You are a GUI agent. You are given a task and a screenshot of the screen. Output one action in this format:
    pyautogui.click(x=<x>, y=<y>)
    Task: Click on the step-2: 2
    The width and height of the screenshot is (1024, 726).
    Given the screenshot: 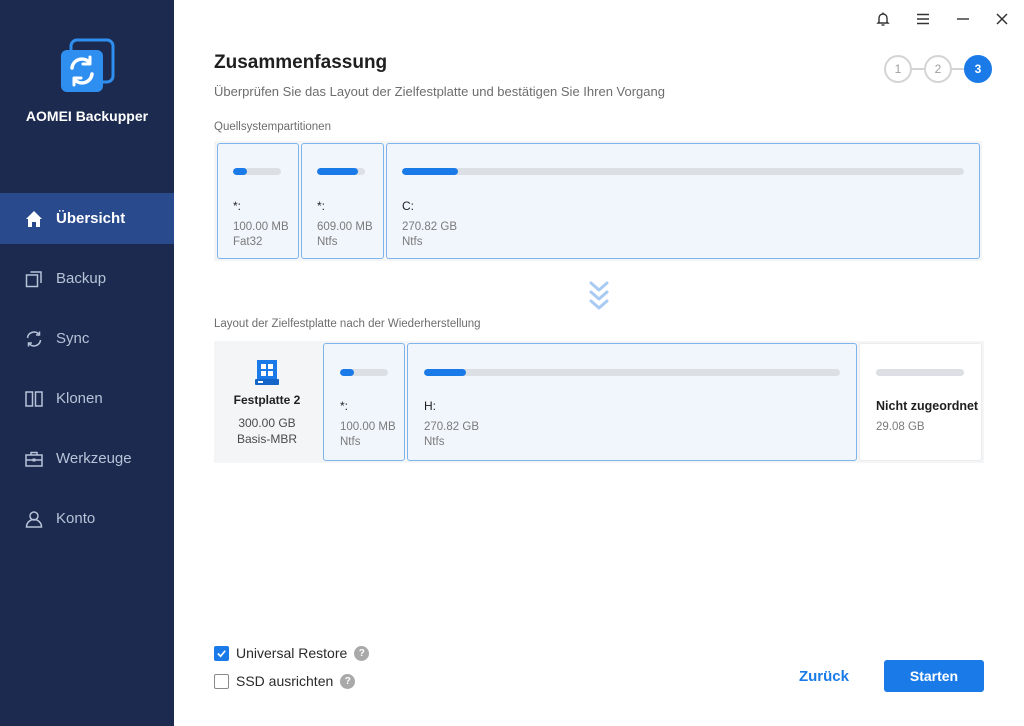 What is the action you would take?
    pyautogui.click(x=938, y=69)
    